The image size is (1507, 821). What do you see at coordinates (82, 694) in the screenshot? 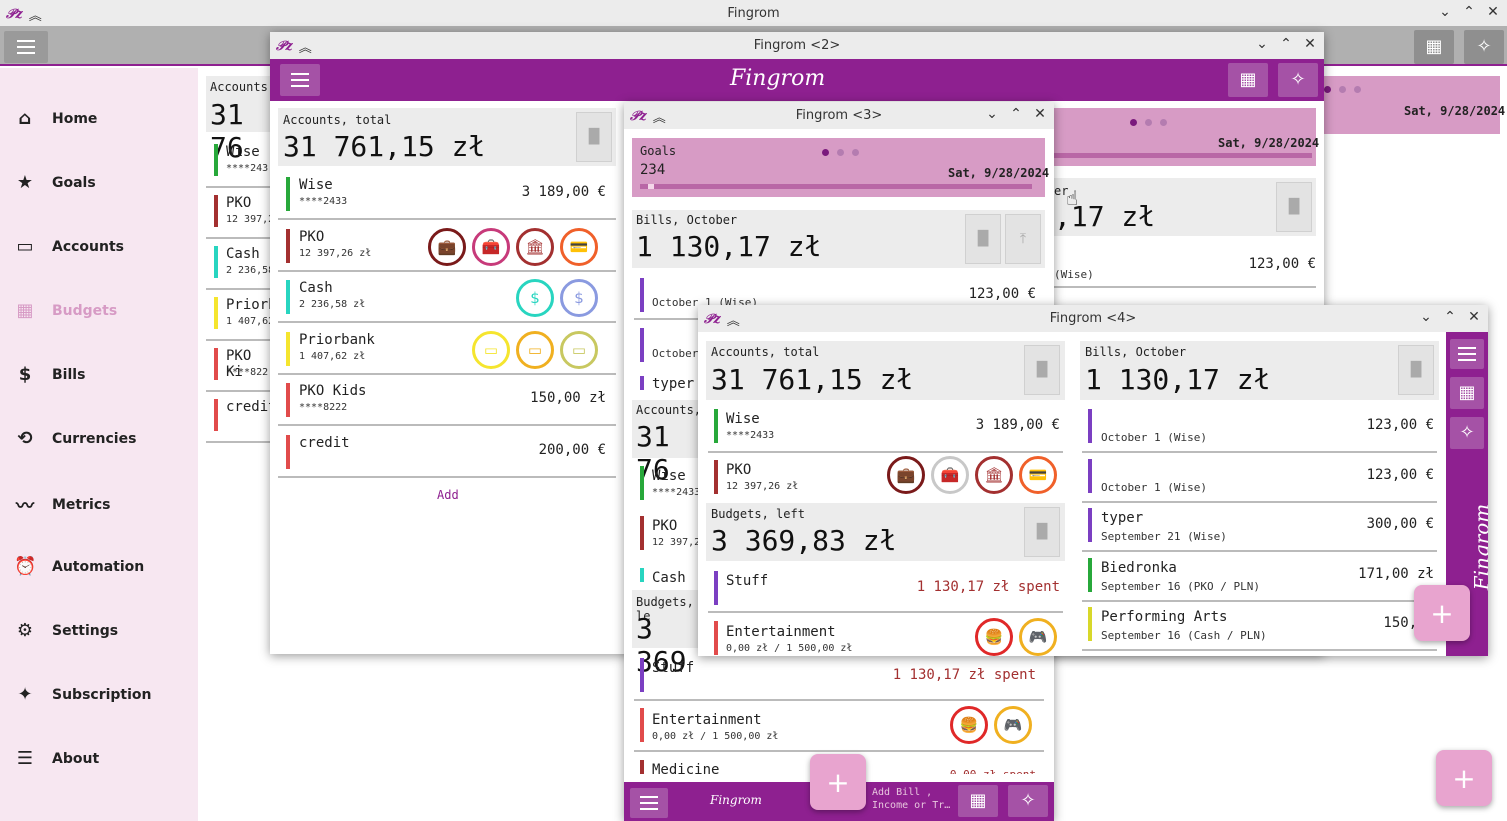
I see `sidebar-item-subscription: ✦ Subscription` at bounding box center [82, 694].